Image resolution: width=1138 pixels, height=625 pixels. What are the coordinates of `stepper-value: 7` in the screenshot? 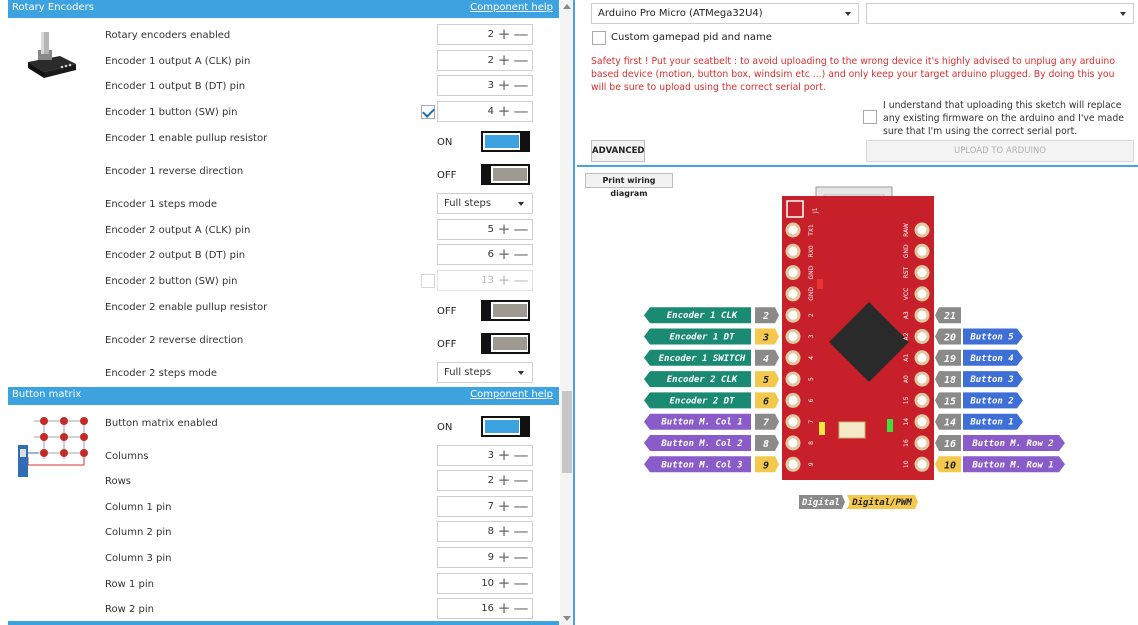 It's located at (490, 506).